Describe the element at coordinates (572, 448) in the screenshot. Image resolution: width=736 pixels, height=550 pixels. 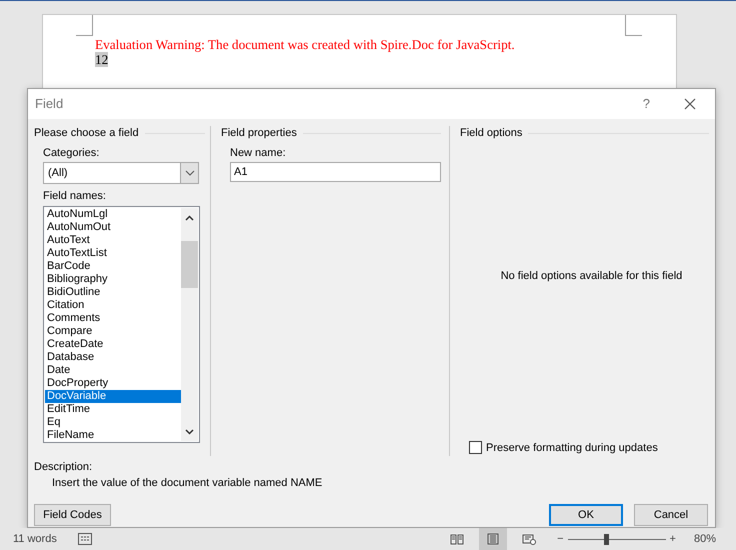
I see `checkbox-label: Preserve formatting during updates` at that location.